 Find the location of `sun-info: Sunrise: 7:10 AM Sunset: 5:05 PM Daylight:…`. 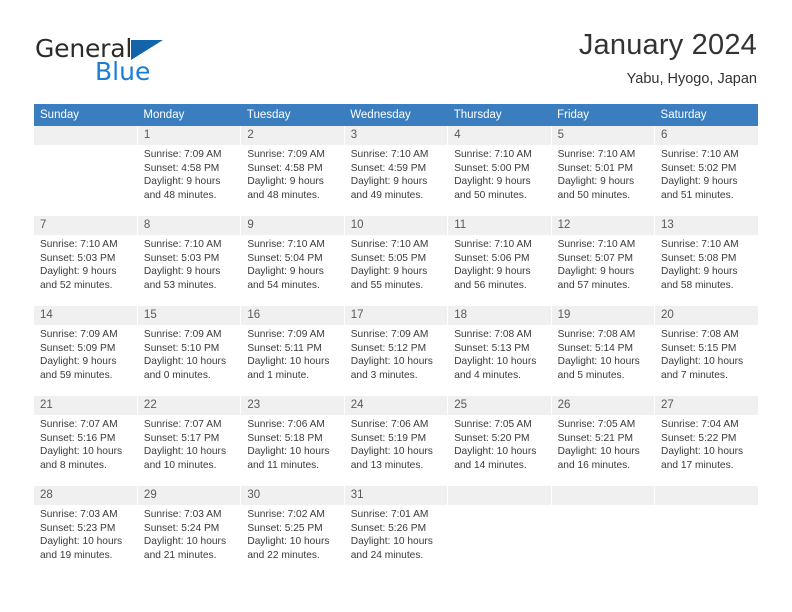

sun-info: Sunrise: 7:10 AM Sunset: 5:05 PM Daylight:… is located at coordinates (396, 263).